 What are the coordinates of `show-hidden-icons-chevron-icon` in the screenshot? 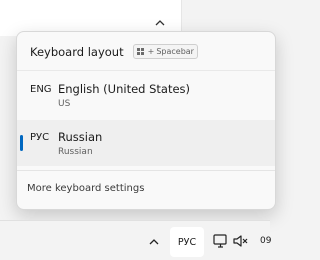 It's located at (154, 242).